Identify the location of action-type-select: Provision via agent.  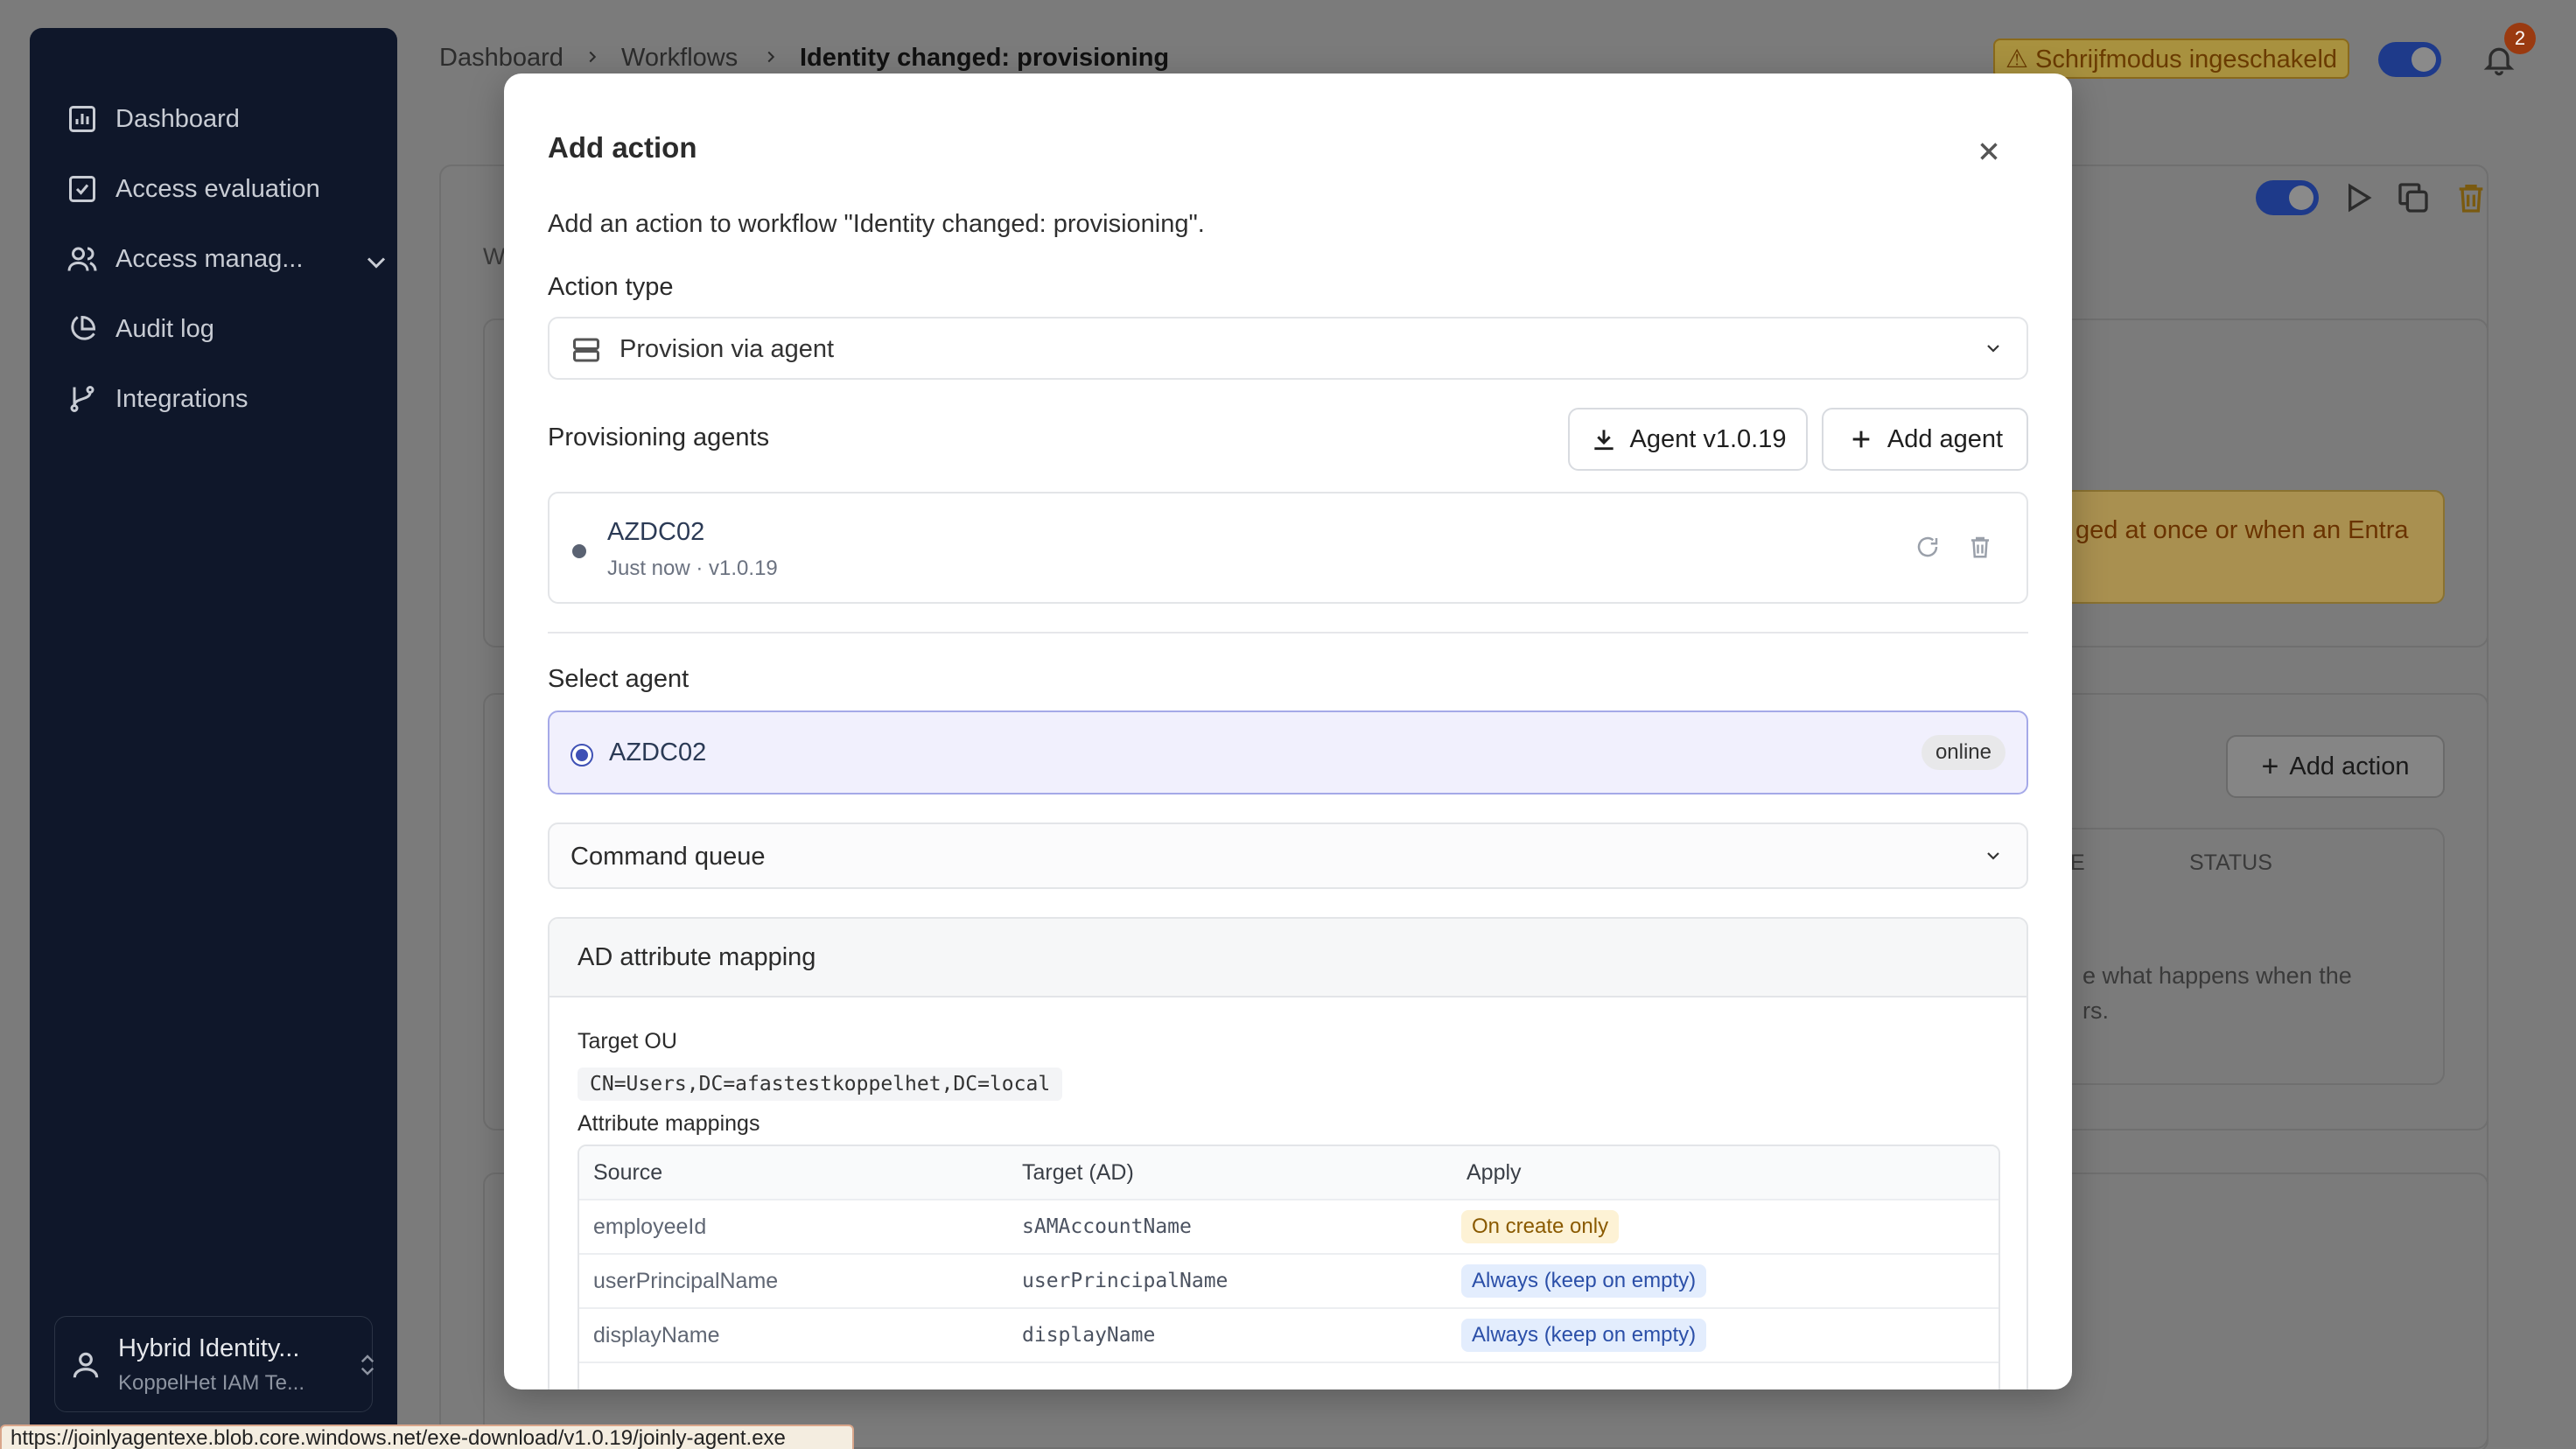
(1288, 348).